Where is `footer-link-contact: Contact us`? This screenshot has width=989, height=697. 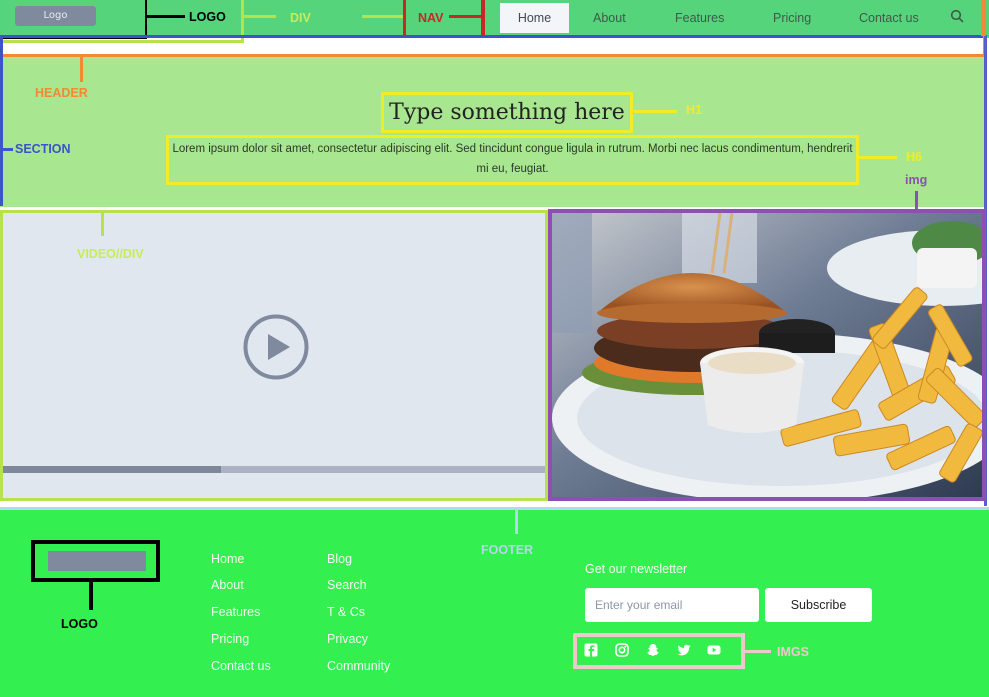
footer-link-contact: Contact us is located at coordinates (241, 666).